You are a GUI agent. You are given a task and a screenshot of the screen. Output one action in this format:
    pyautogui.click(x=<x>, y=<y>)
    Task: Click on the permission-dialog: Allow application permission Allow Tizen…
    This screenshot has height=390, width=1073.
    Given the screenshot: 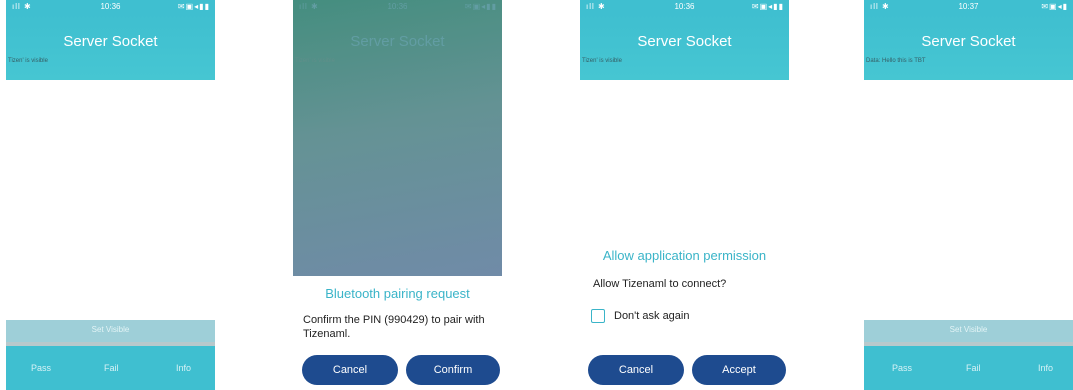 What is the action you would take?
    pyautogui.click(x=684, y=313)
    